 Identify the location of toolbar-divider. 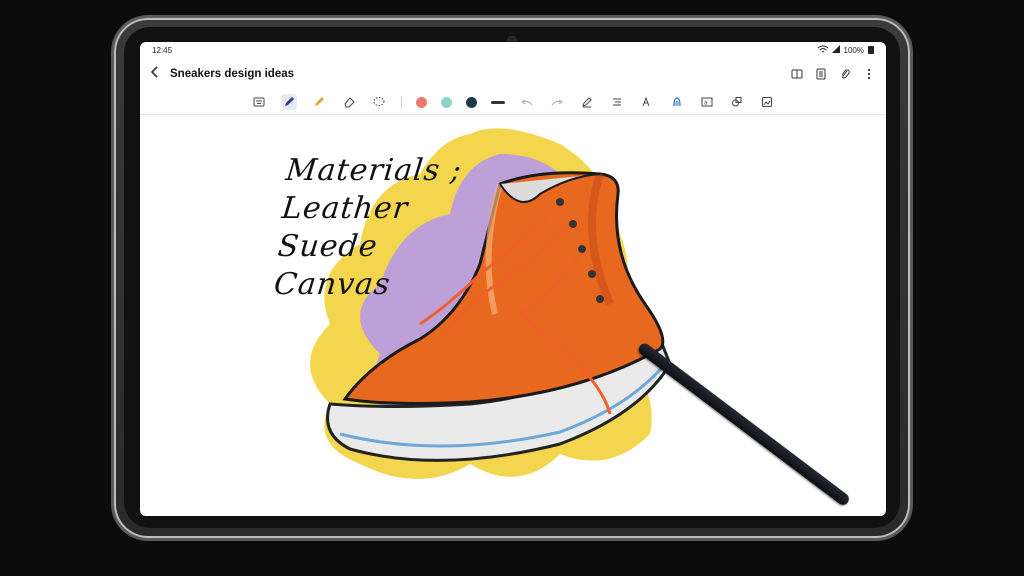
(401, 102).